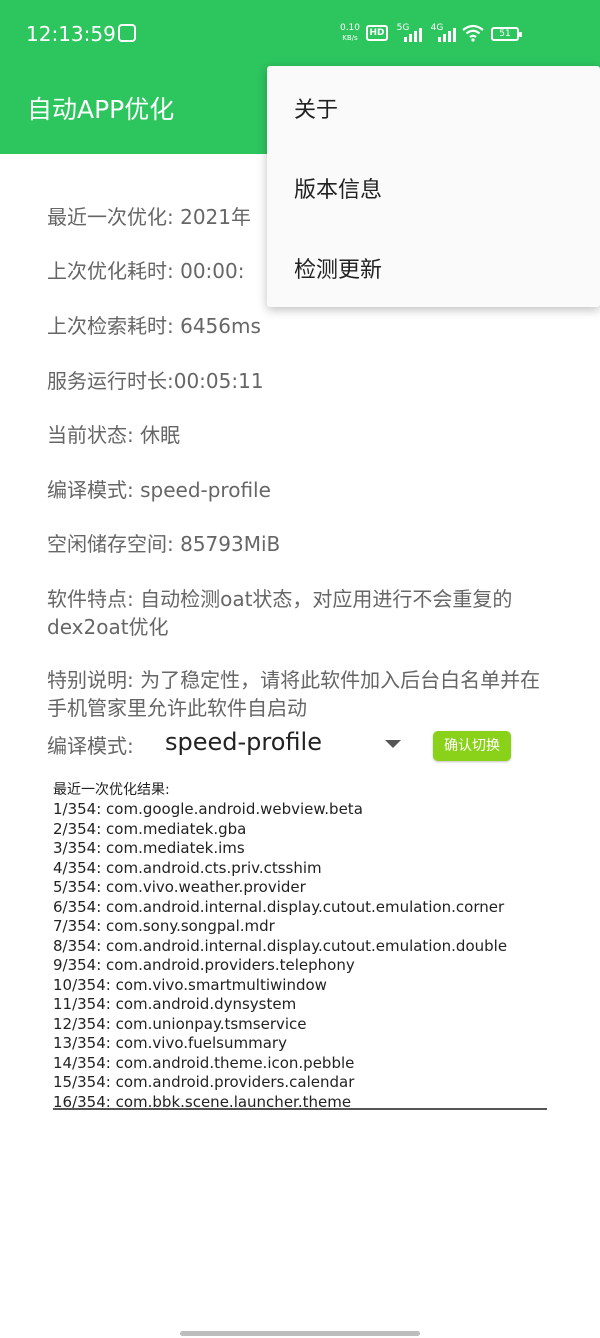 This screenshot has width=600, height=1338. What do you see at coordinates (377, 33) in the screenshot?
I see `hd-voice-icon: HD` at bounding box center [377, 33].